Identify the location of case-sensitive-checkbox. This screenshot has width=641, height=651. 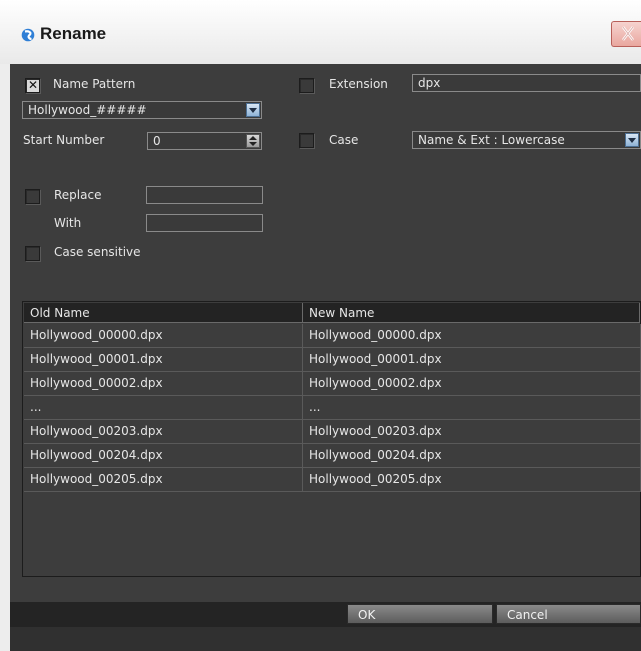
(32, 253).